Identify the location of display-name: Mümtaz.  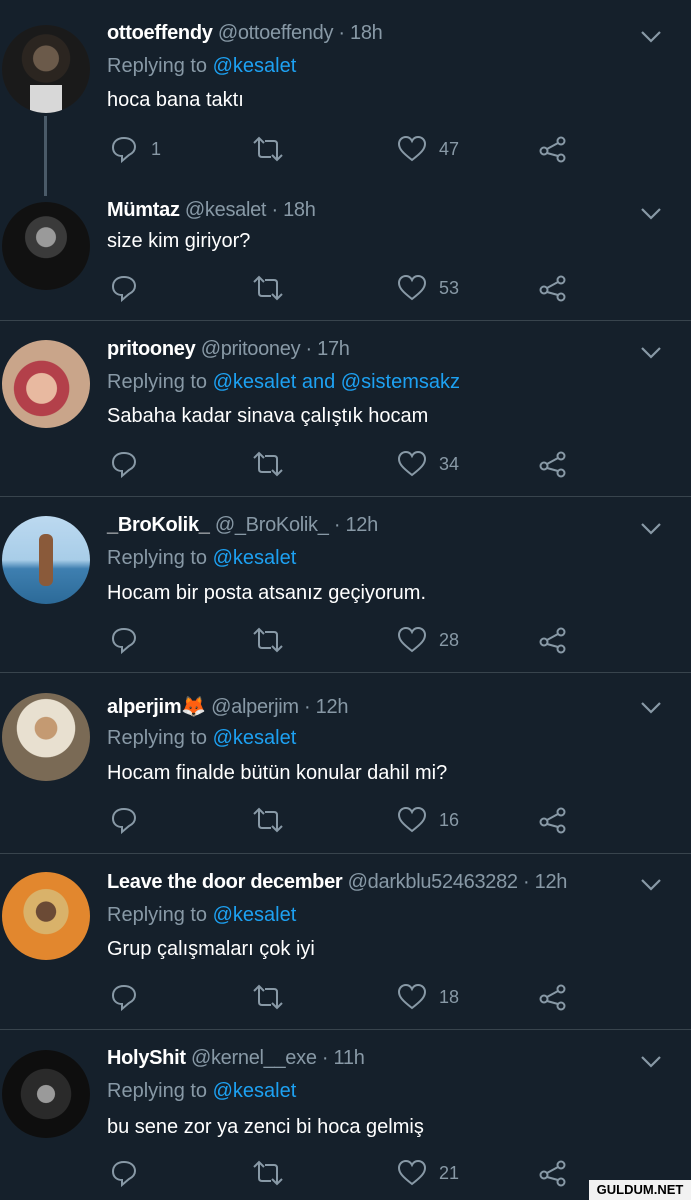
(143, 210).